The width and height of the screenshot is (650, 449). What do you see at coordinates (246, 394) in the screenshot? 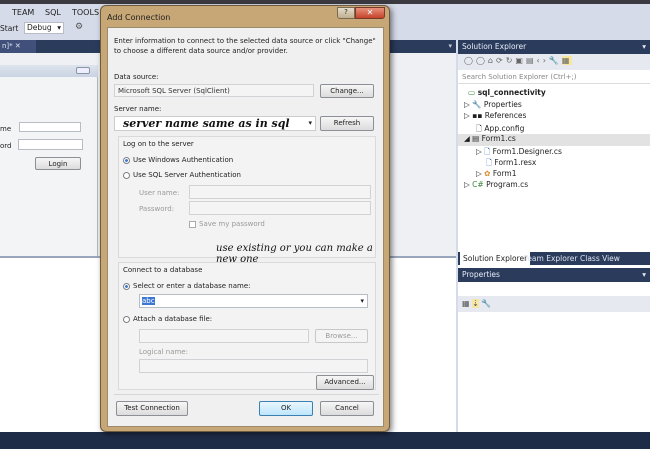
I see `divider` at bounding box center [246, 394].